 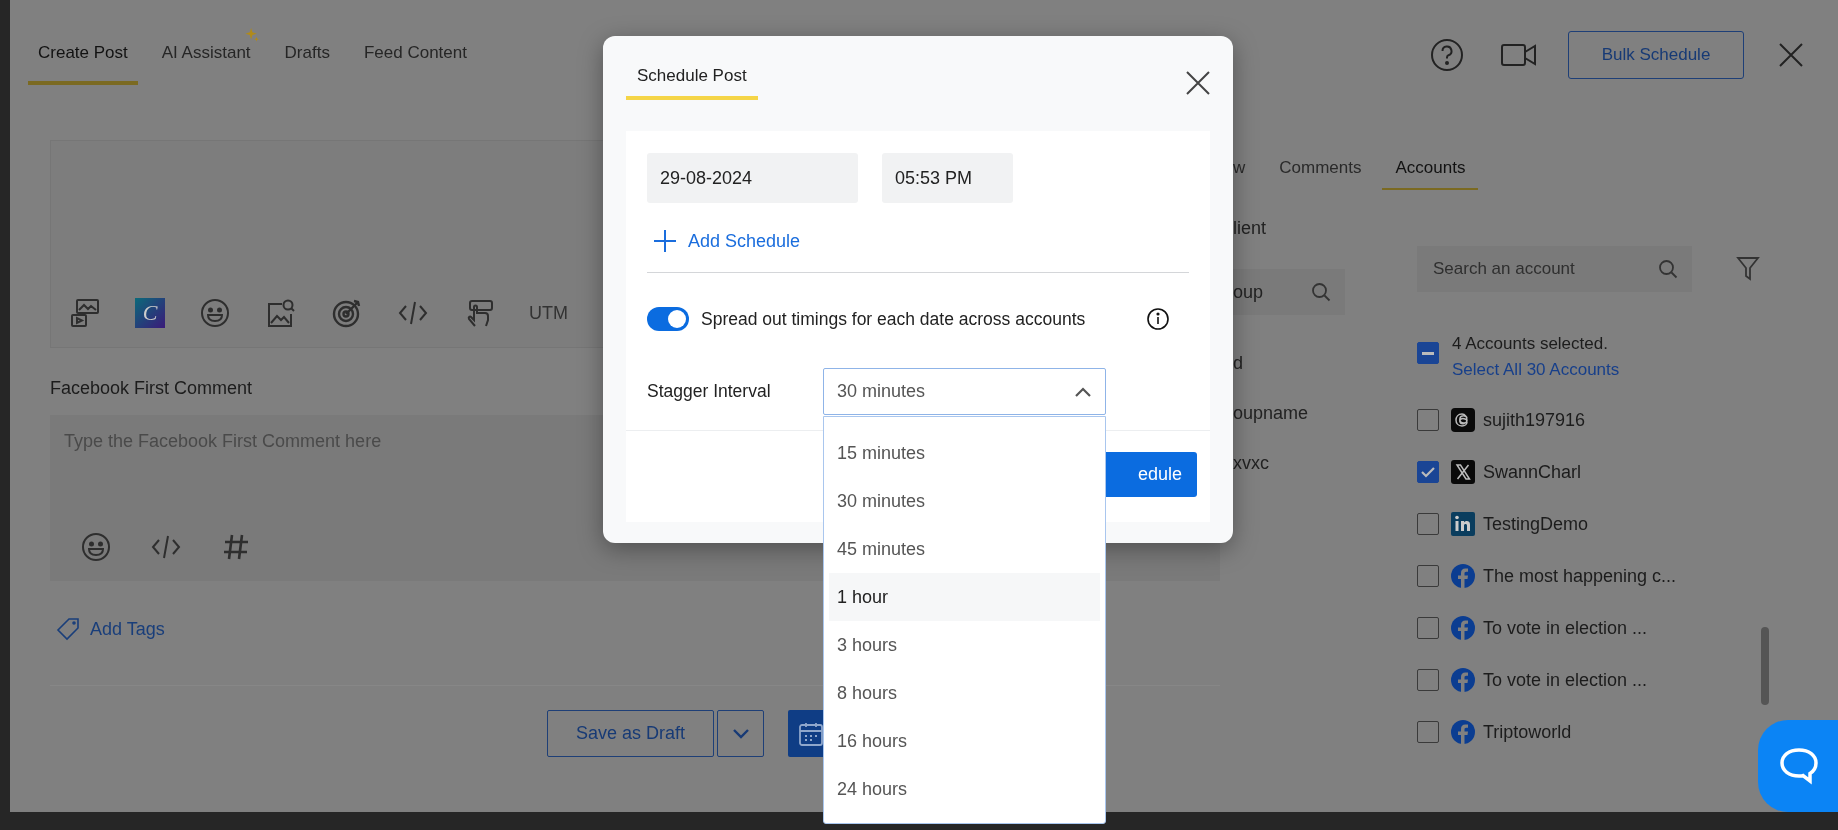 I want to click on account-name: sujith197916, so click(x=1534, y=420).